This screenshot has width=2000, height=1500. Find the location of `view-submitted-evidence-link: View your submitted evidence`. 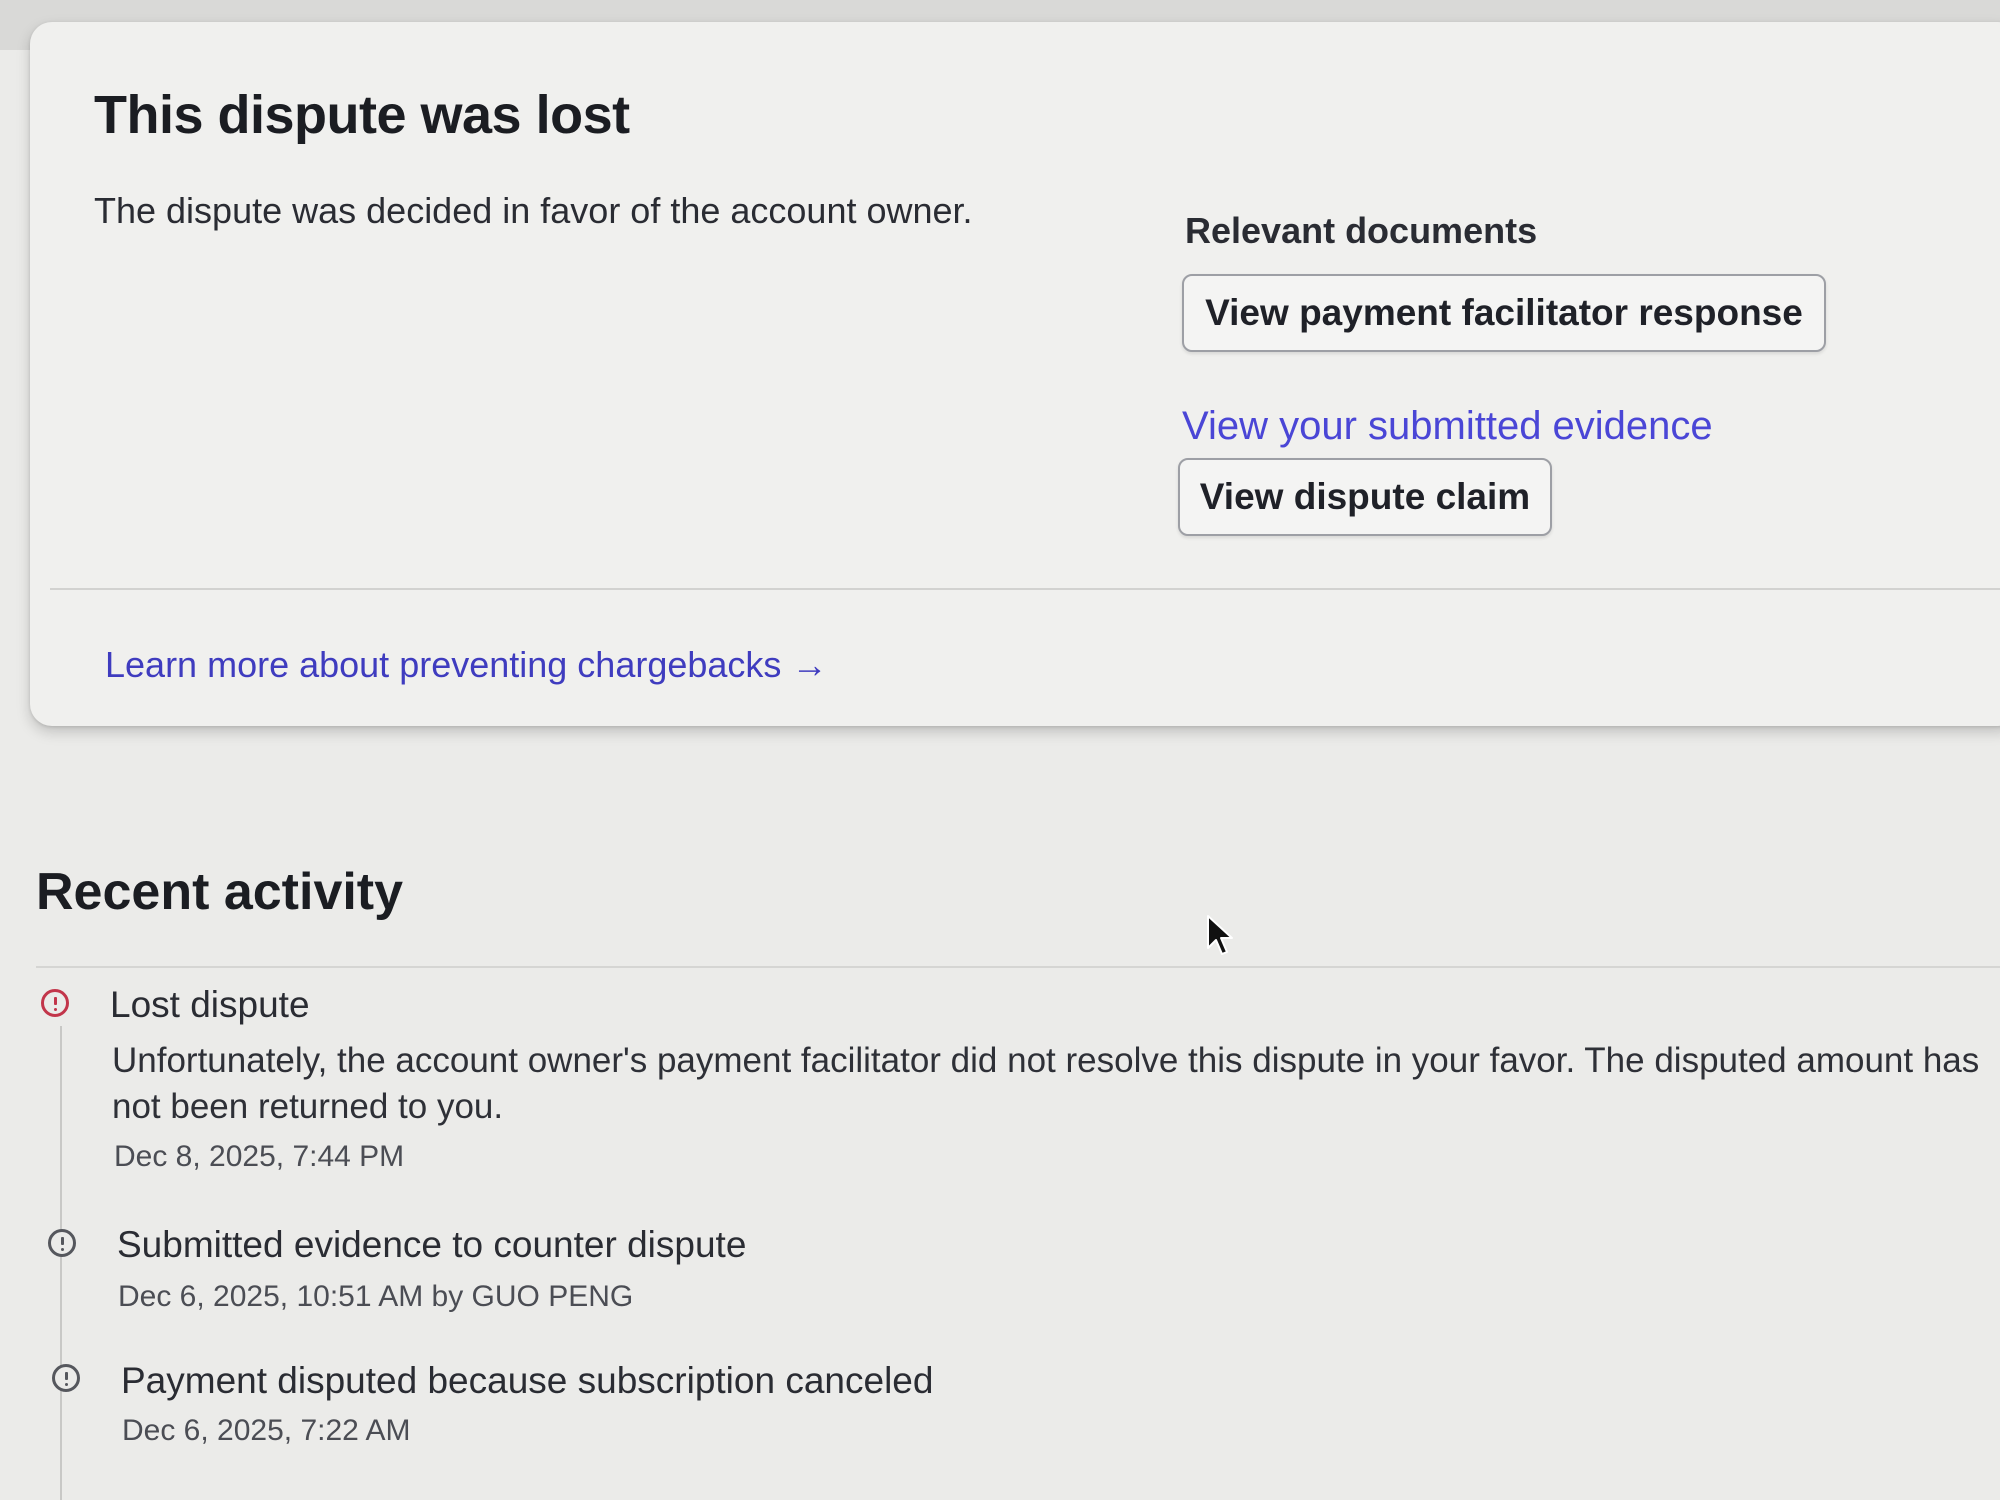

view-submitted-evidence-link: View your submitted evidence is located at coordinates (1447, 426).